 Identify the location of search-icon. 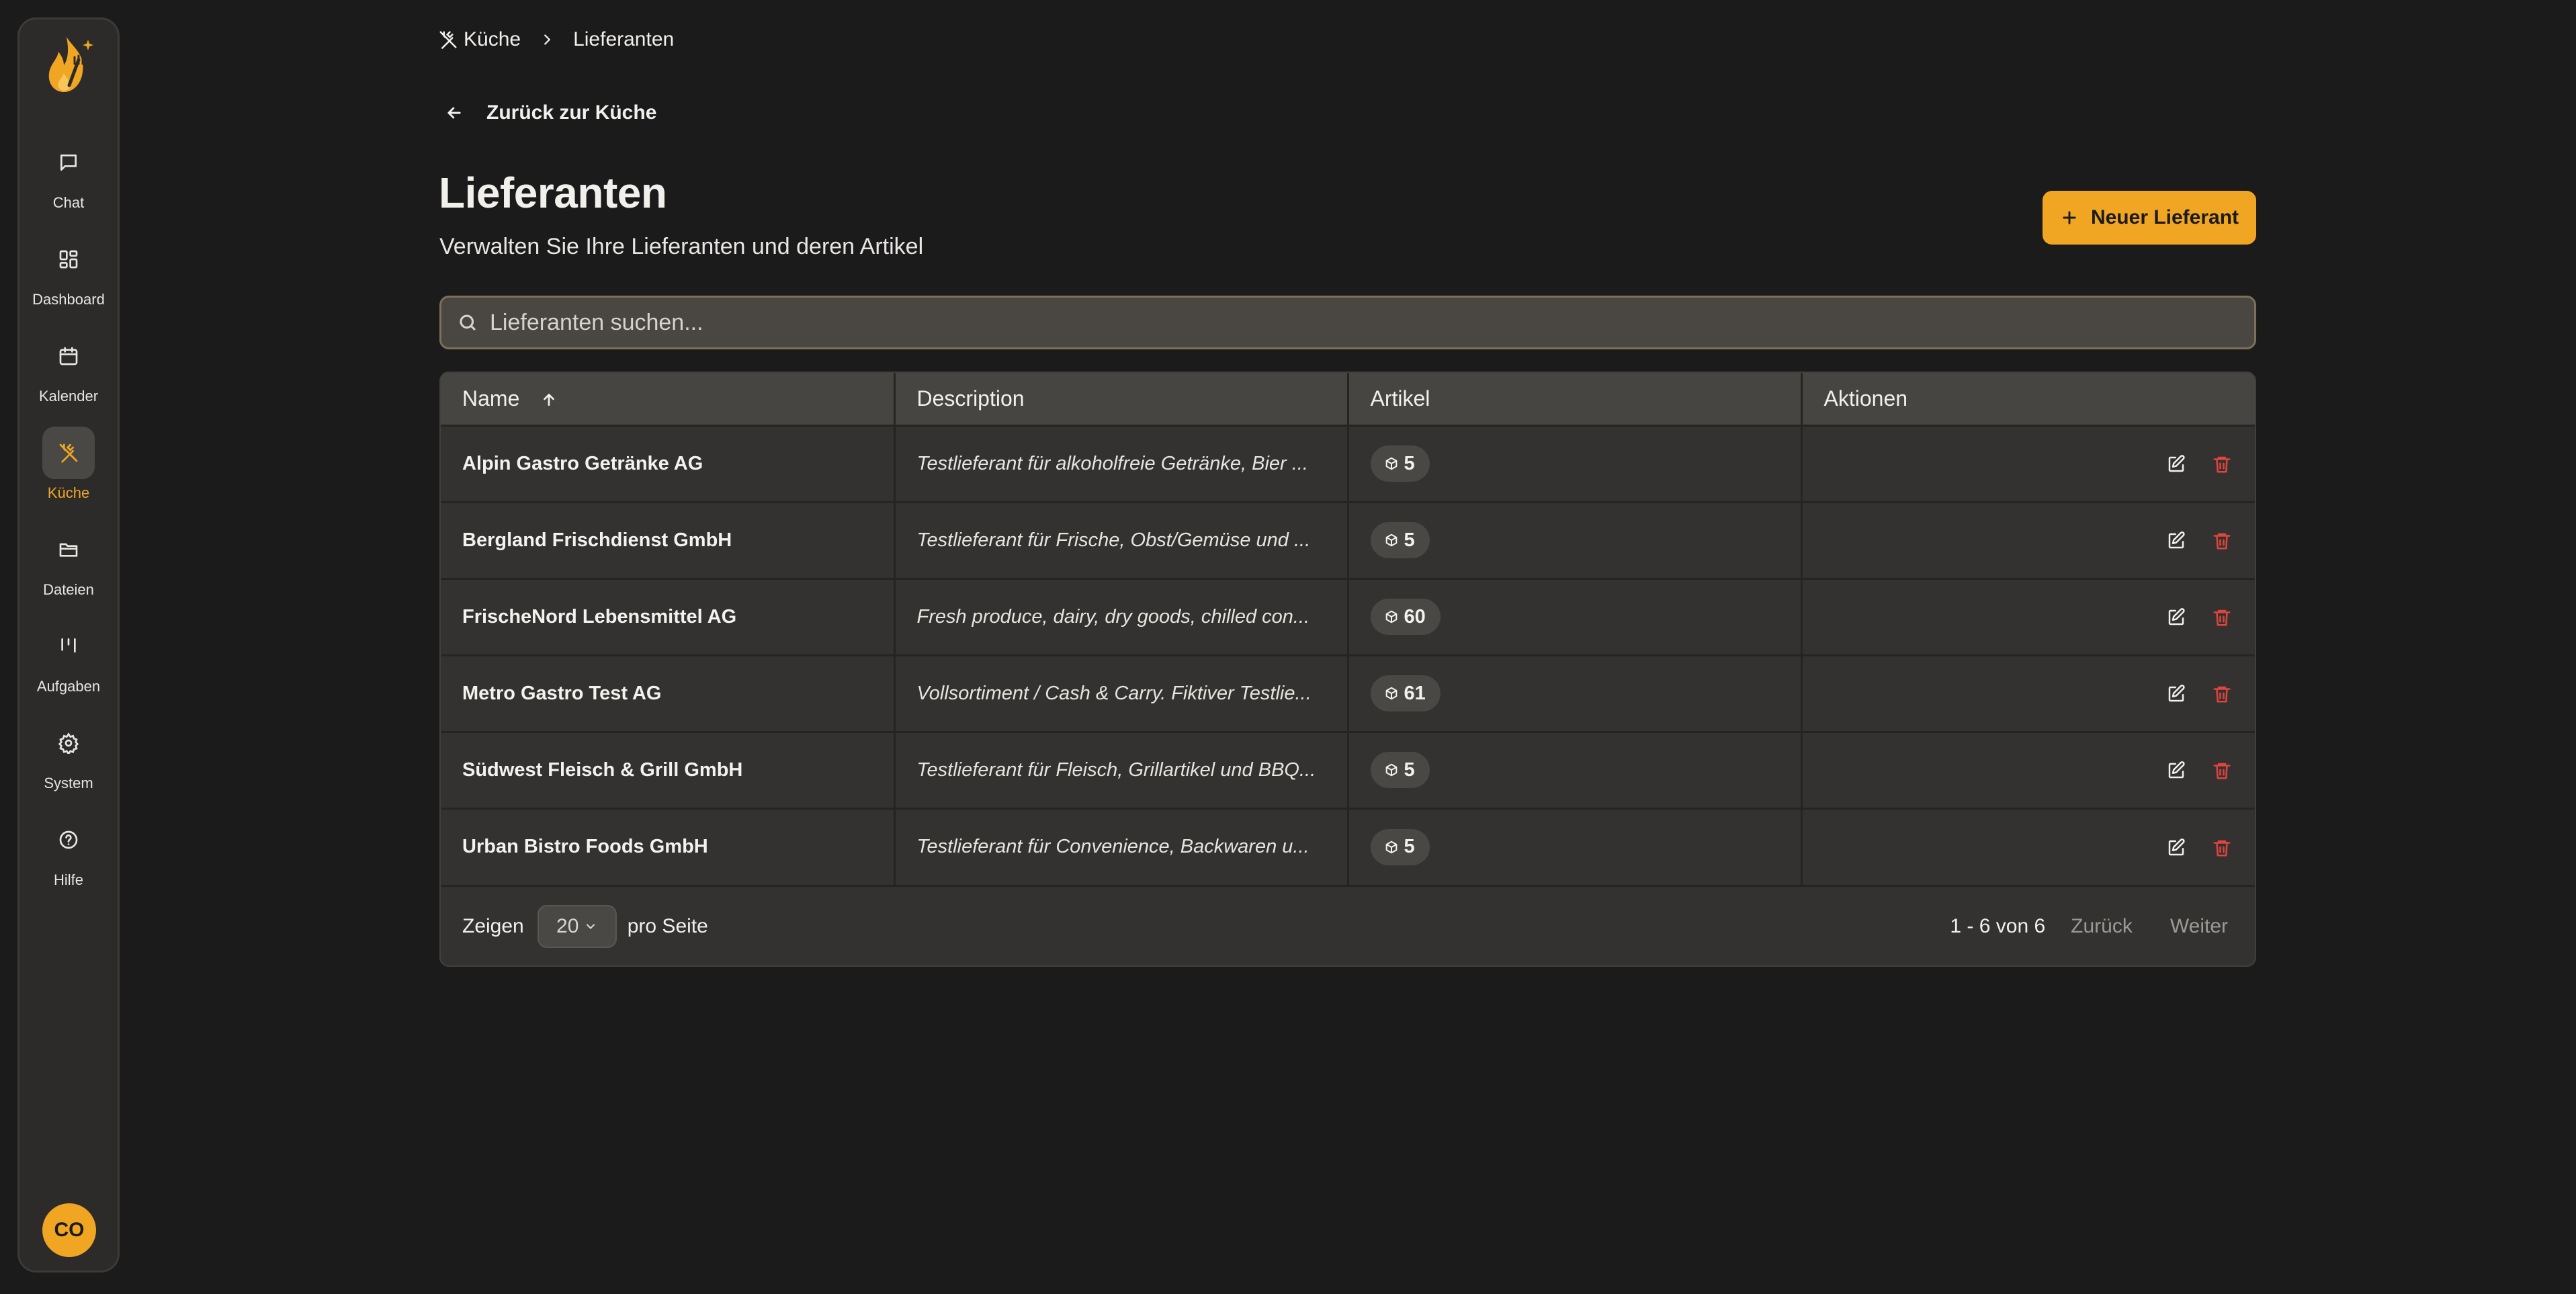
(468, 322).